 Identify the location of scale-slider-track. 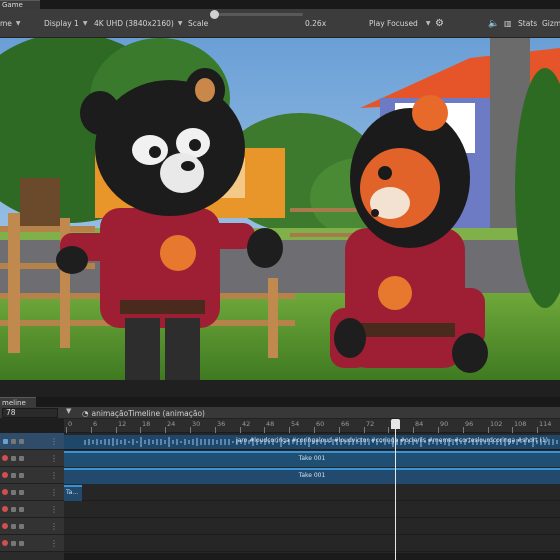
(258, 14).